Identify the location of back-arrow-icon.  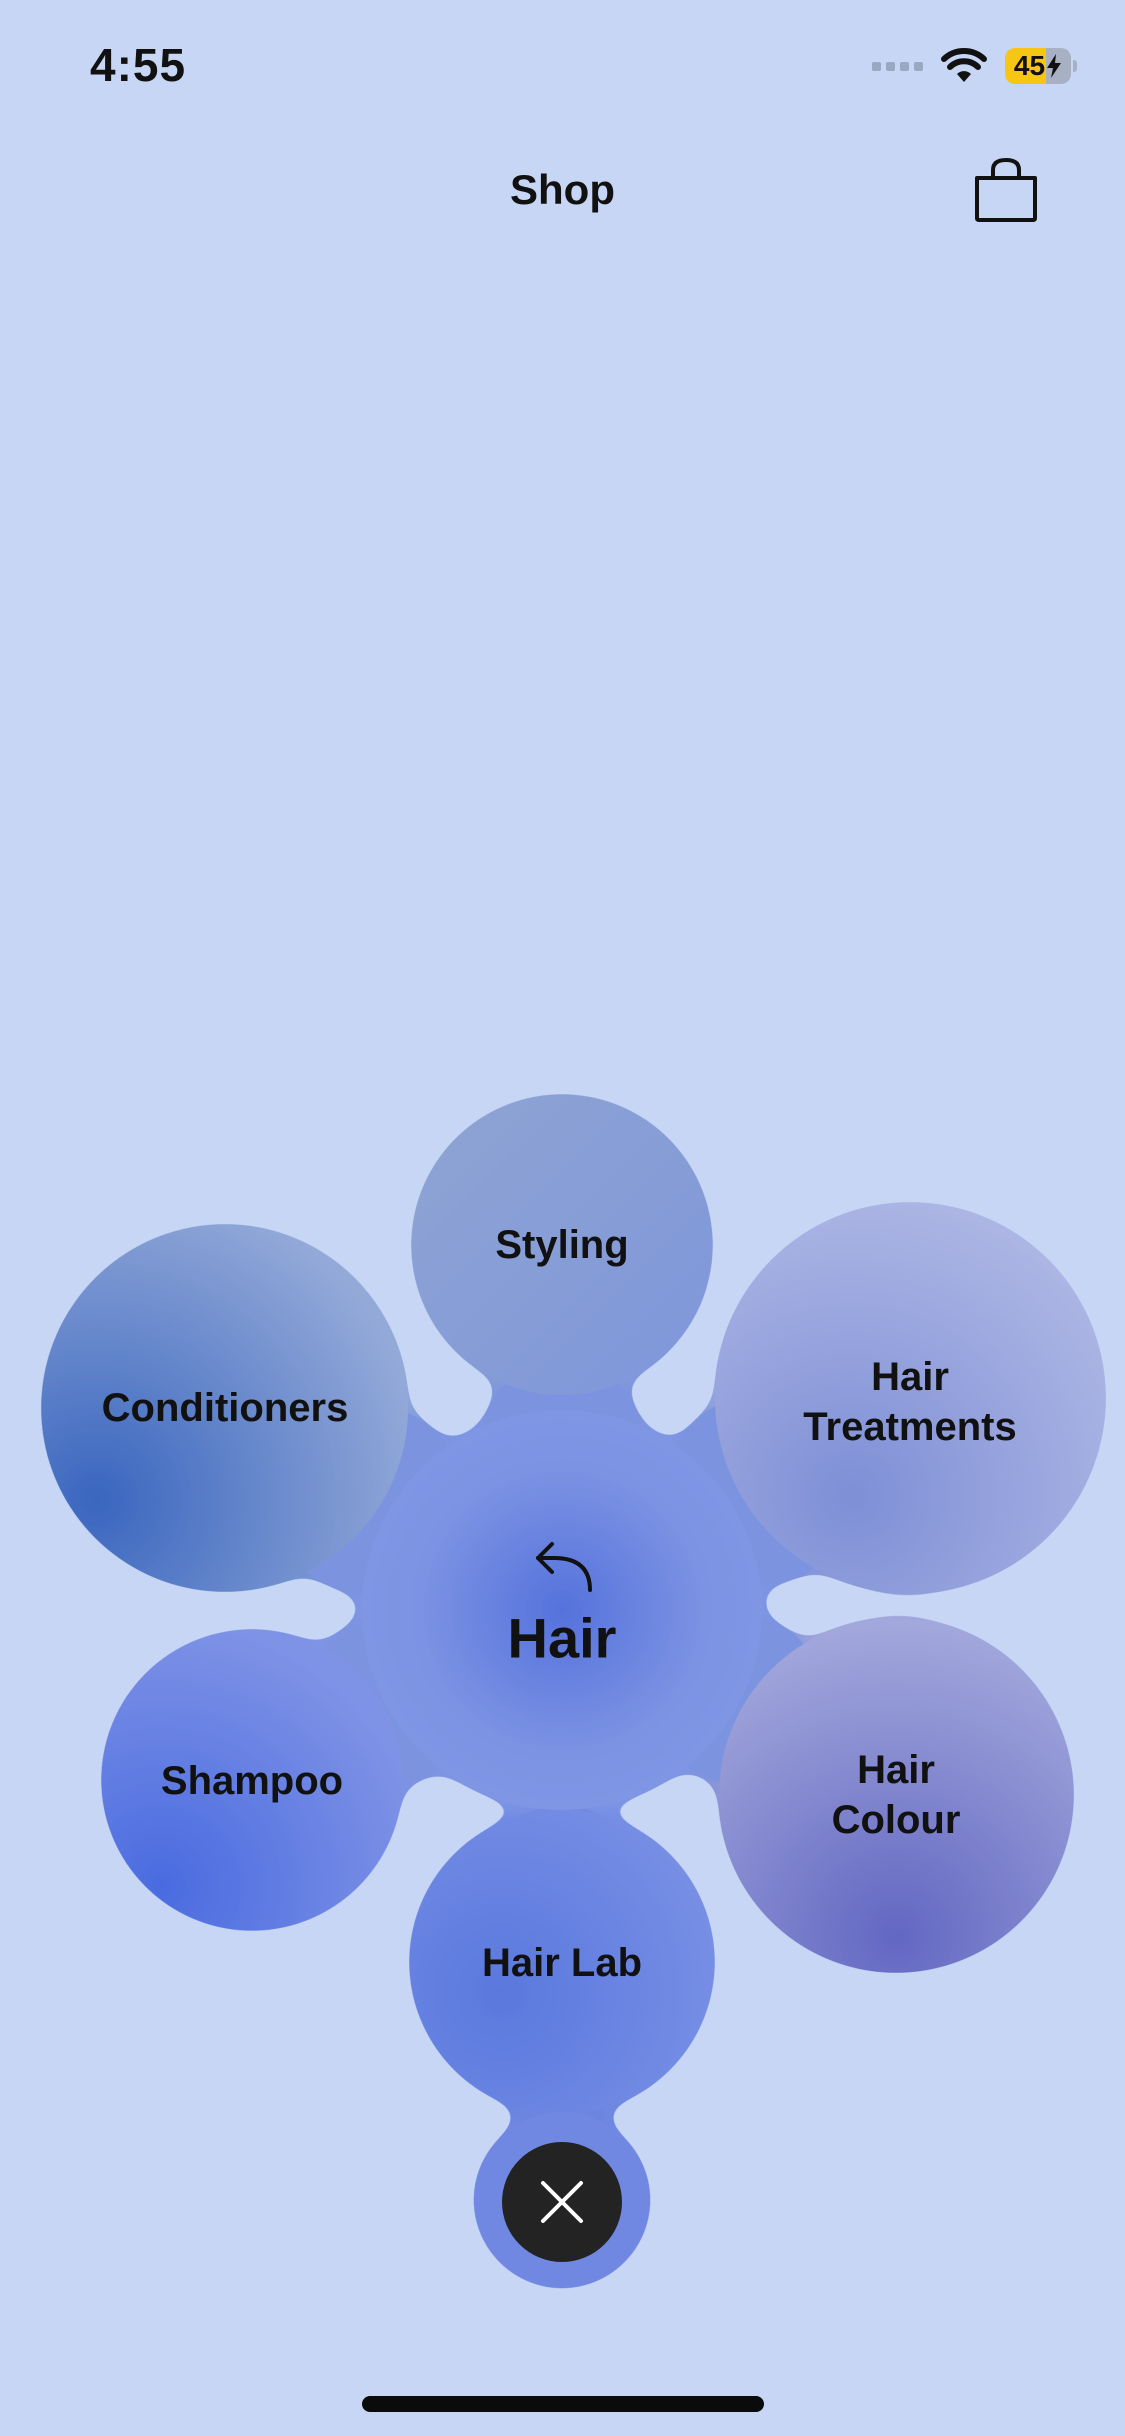
(564, 1567).